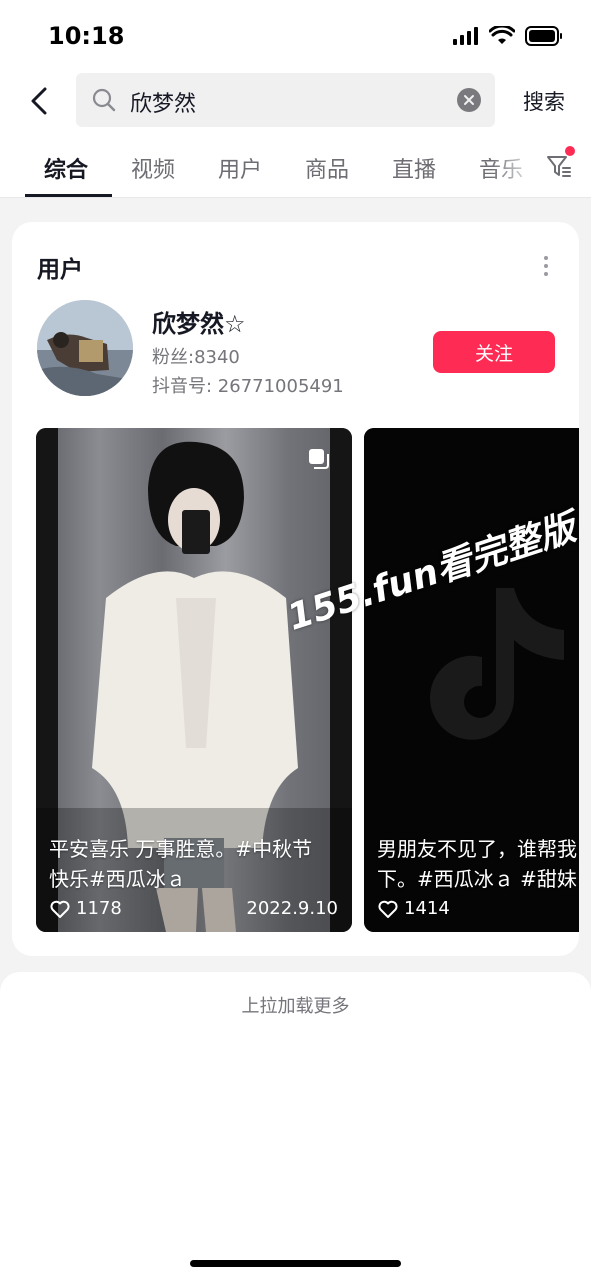 Image resolution: width=591 pixels, height=1280 pixels. What do you see at coordinates (465, 36) in the screenshot?
I see `cellular-signal-icon` at bounding box center [465, 36].